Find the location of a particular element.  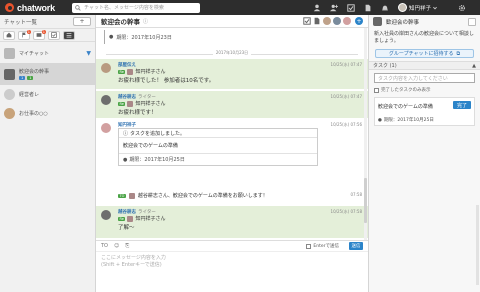

attach-icon: ⎘ is located at coordinates (127, 246).